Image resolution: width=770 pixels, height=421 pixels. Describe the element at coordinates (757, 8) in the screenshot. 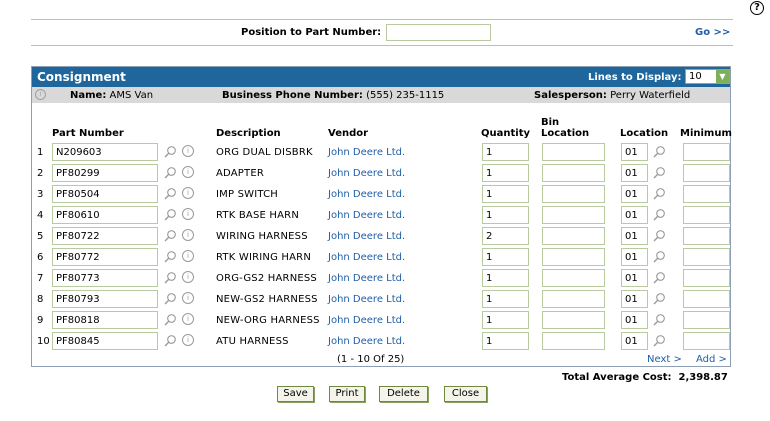

I see `help-icon: ?` at that location.